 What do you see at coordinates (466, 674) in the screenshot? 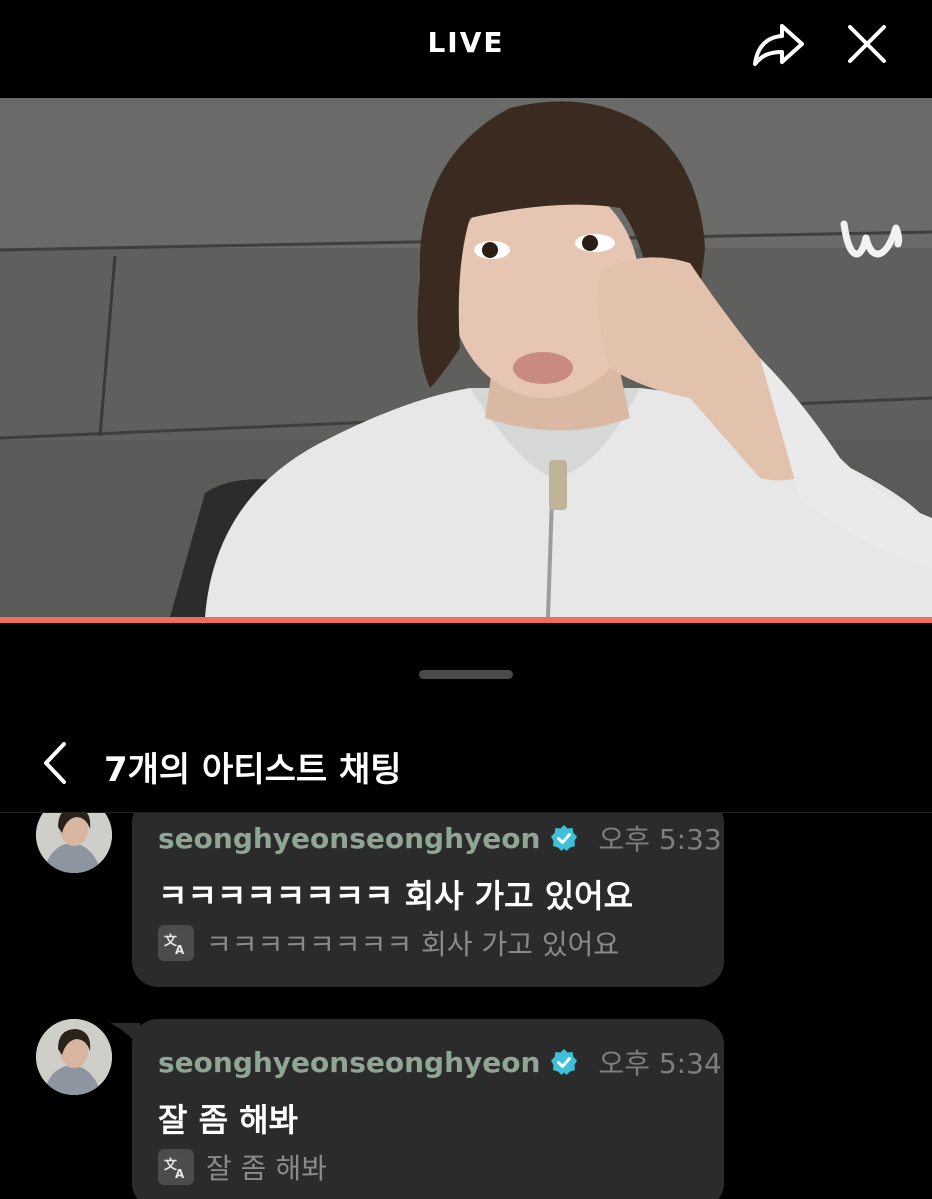
I see `sheet-drag-handle` at bounding box center [466, 674].